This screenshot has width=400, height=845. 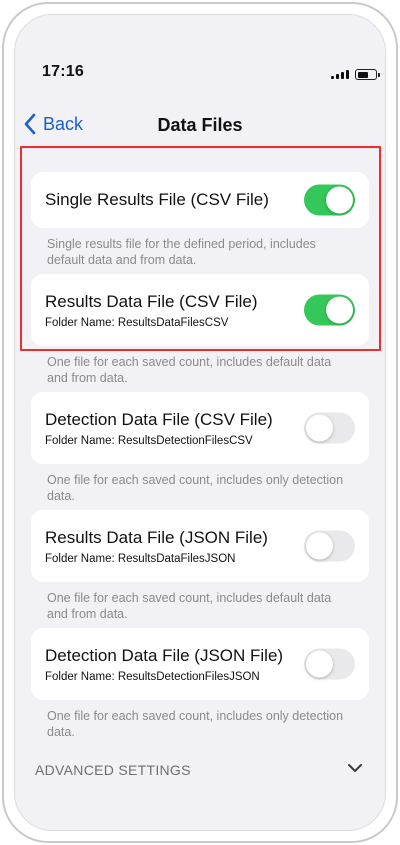 I want to click on results-data-csv-toggle, so click(x=329, y=310).